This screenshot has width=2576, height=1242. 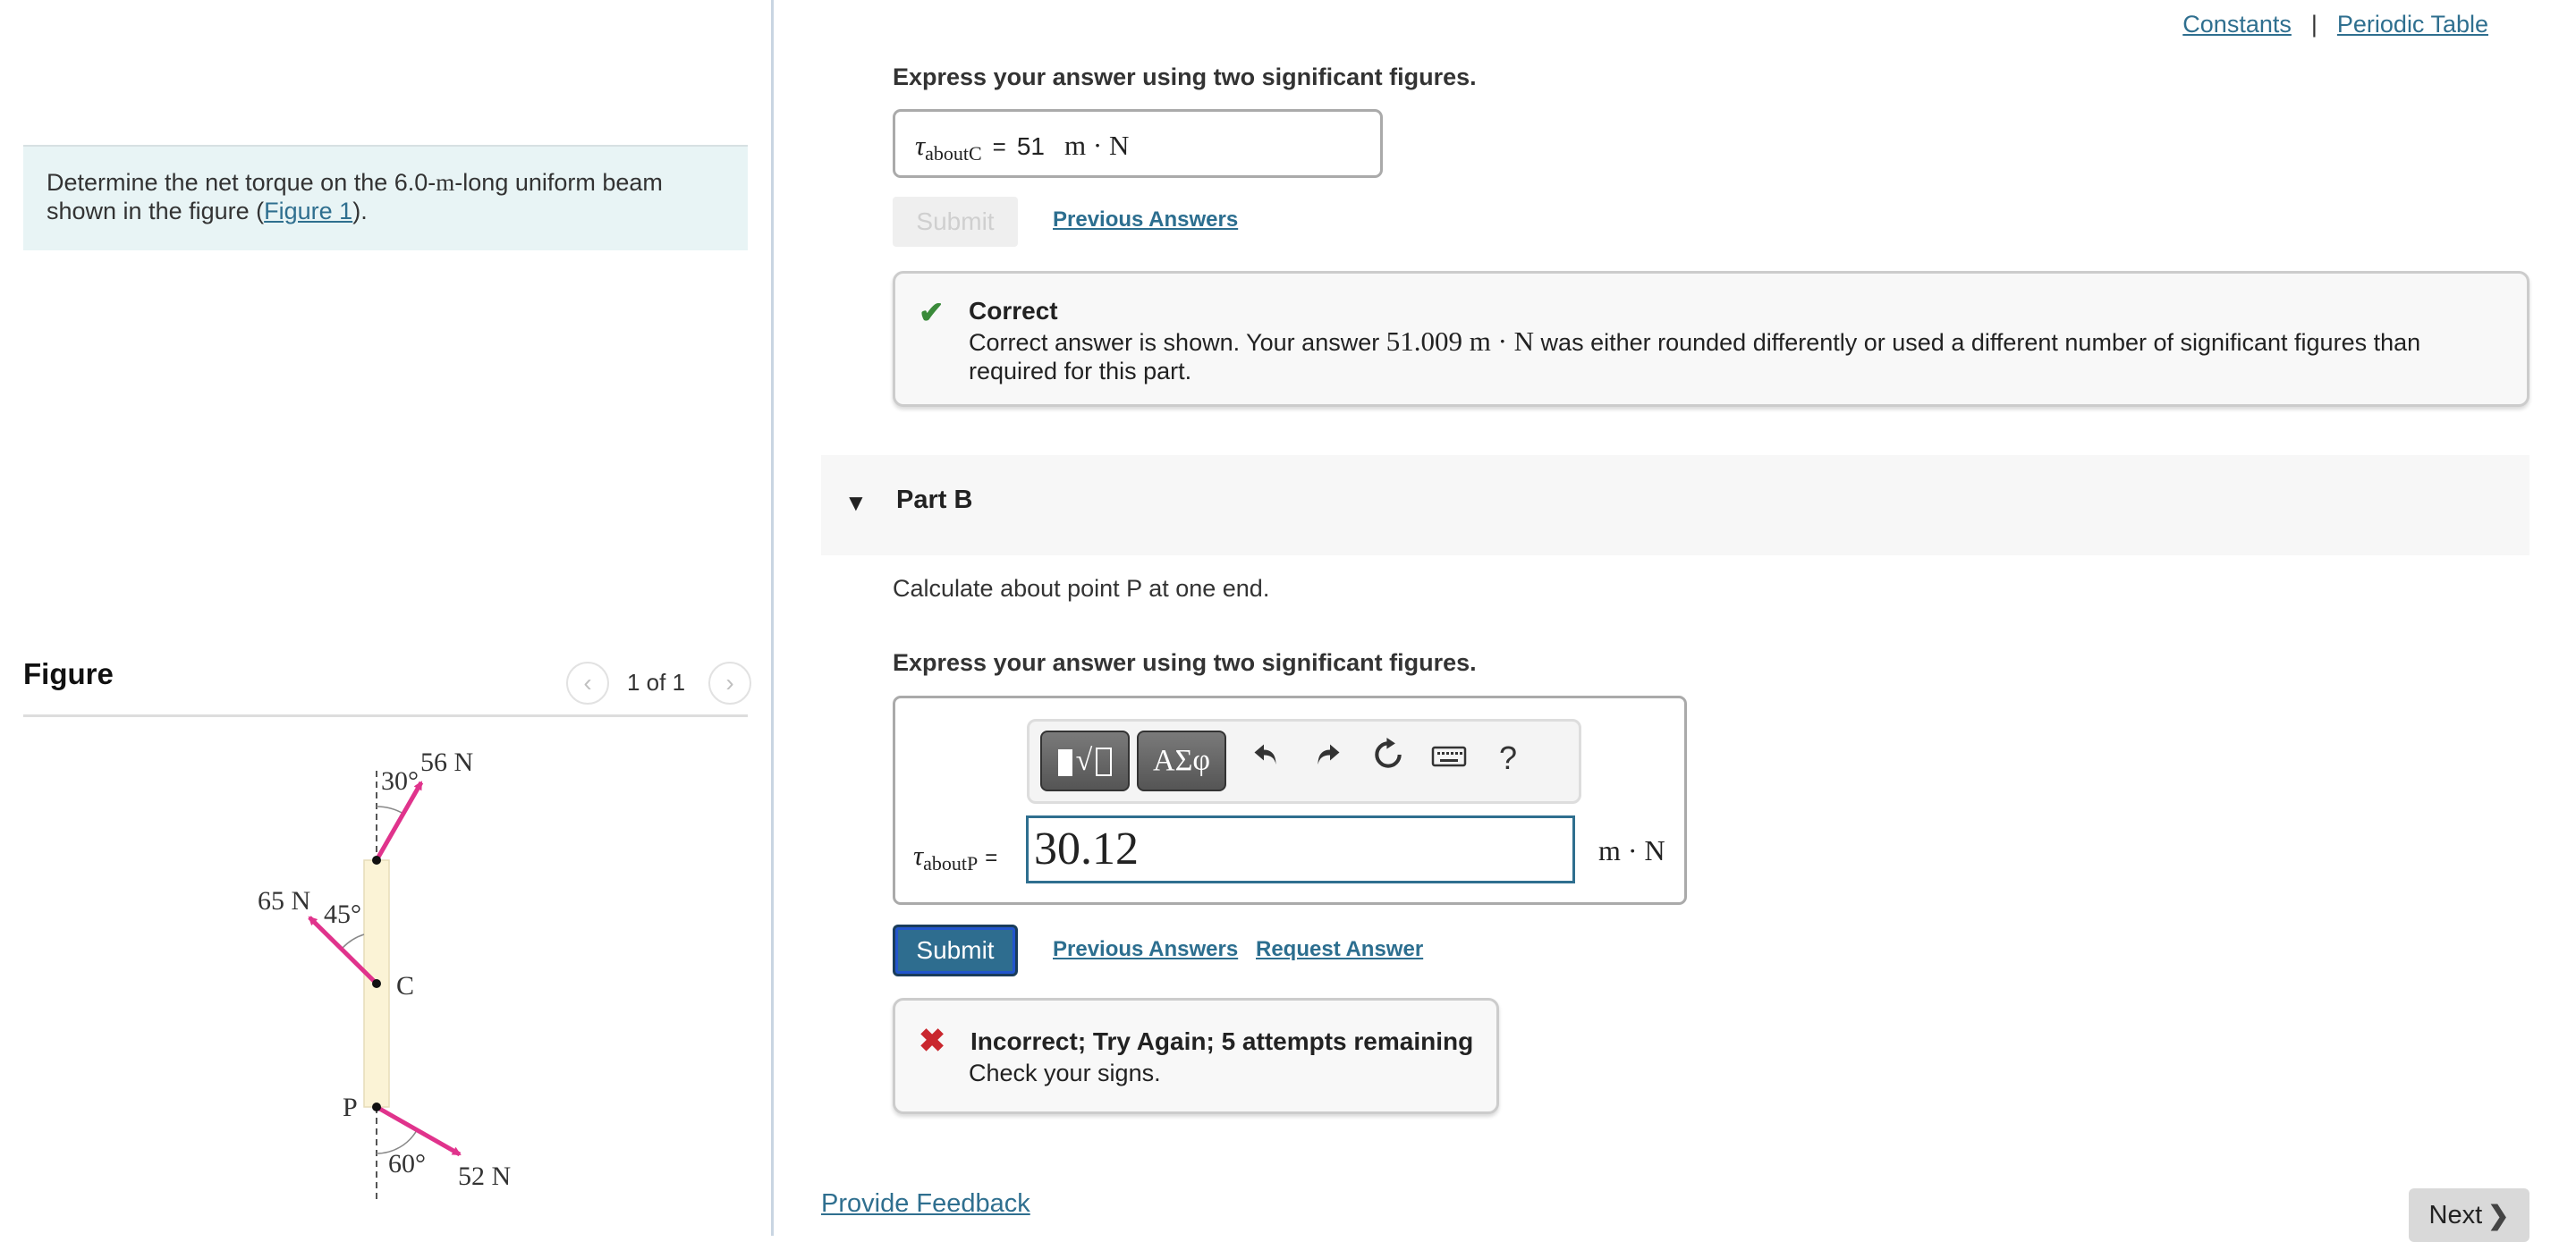 What do you see at coordinates (1177, 343) in the screenshot?
I see `feedback-text: Correct answer is shown. Your answer` at bounding box center [1177, 343].